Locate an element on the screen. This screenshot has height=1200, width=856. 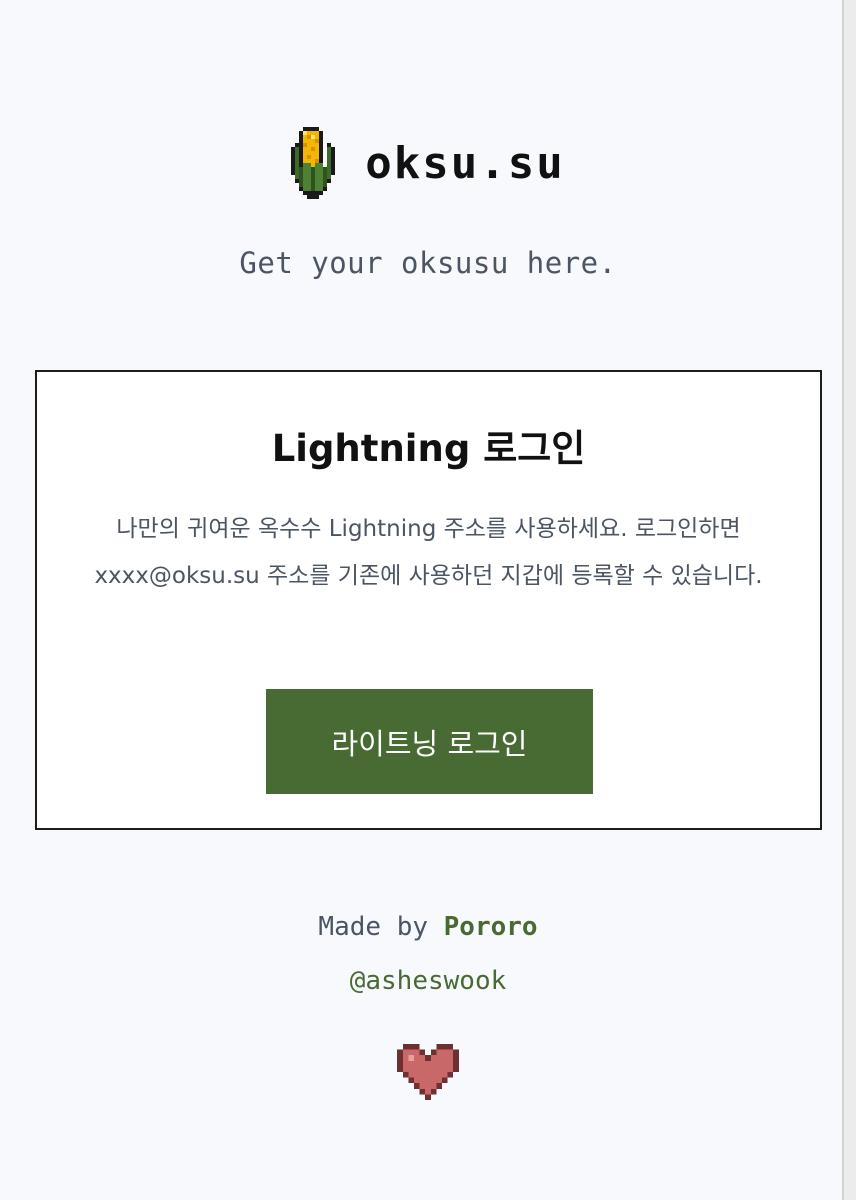
tagline: Get your oksusu here. is located at coordinates (428, 263).